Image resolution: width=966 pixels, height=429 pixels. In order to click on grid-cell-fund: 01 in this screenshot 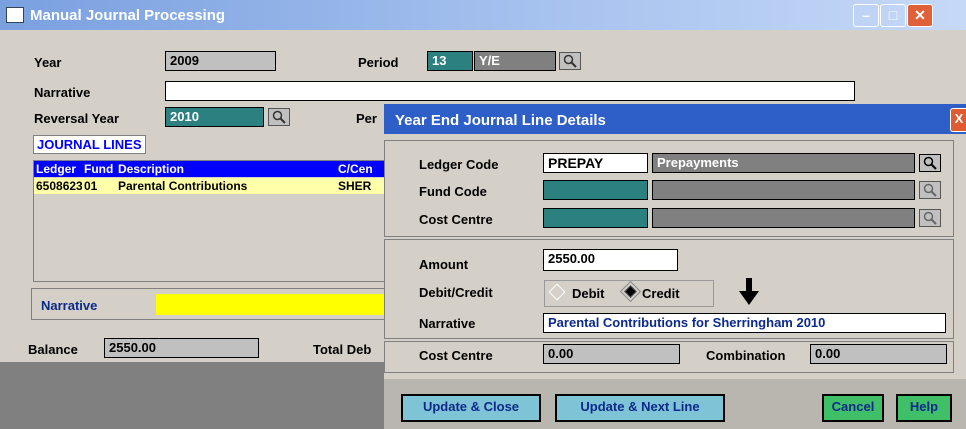, I will do `click(91, 186)`.